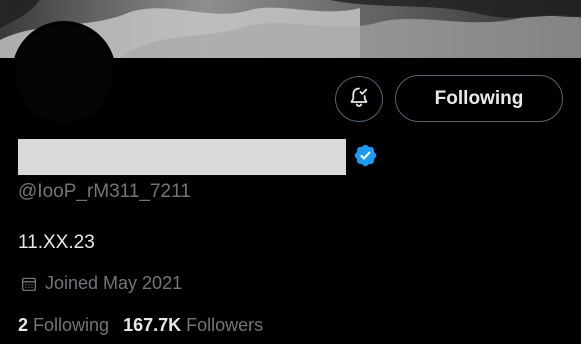  What do you see at coordinates (114, 283) in the screenshot?
I see `joined-label: Joined May 2021` at bounding box center [114, 283].